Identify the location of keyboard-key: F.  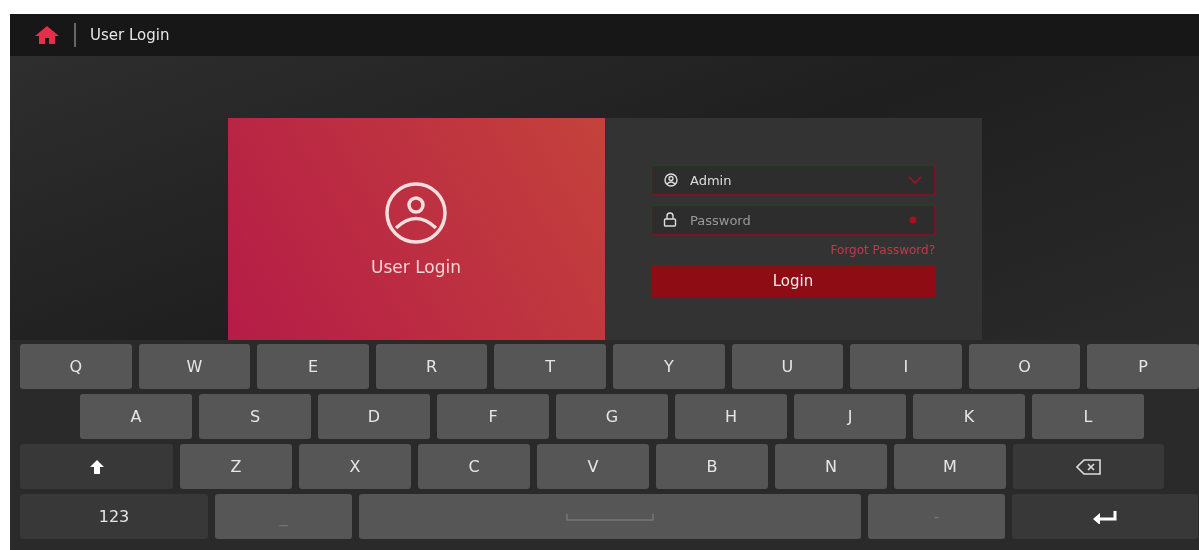
(493, 416).